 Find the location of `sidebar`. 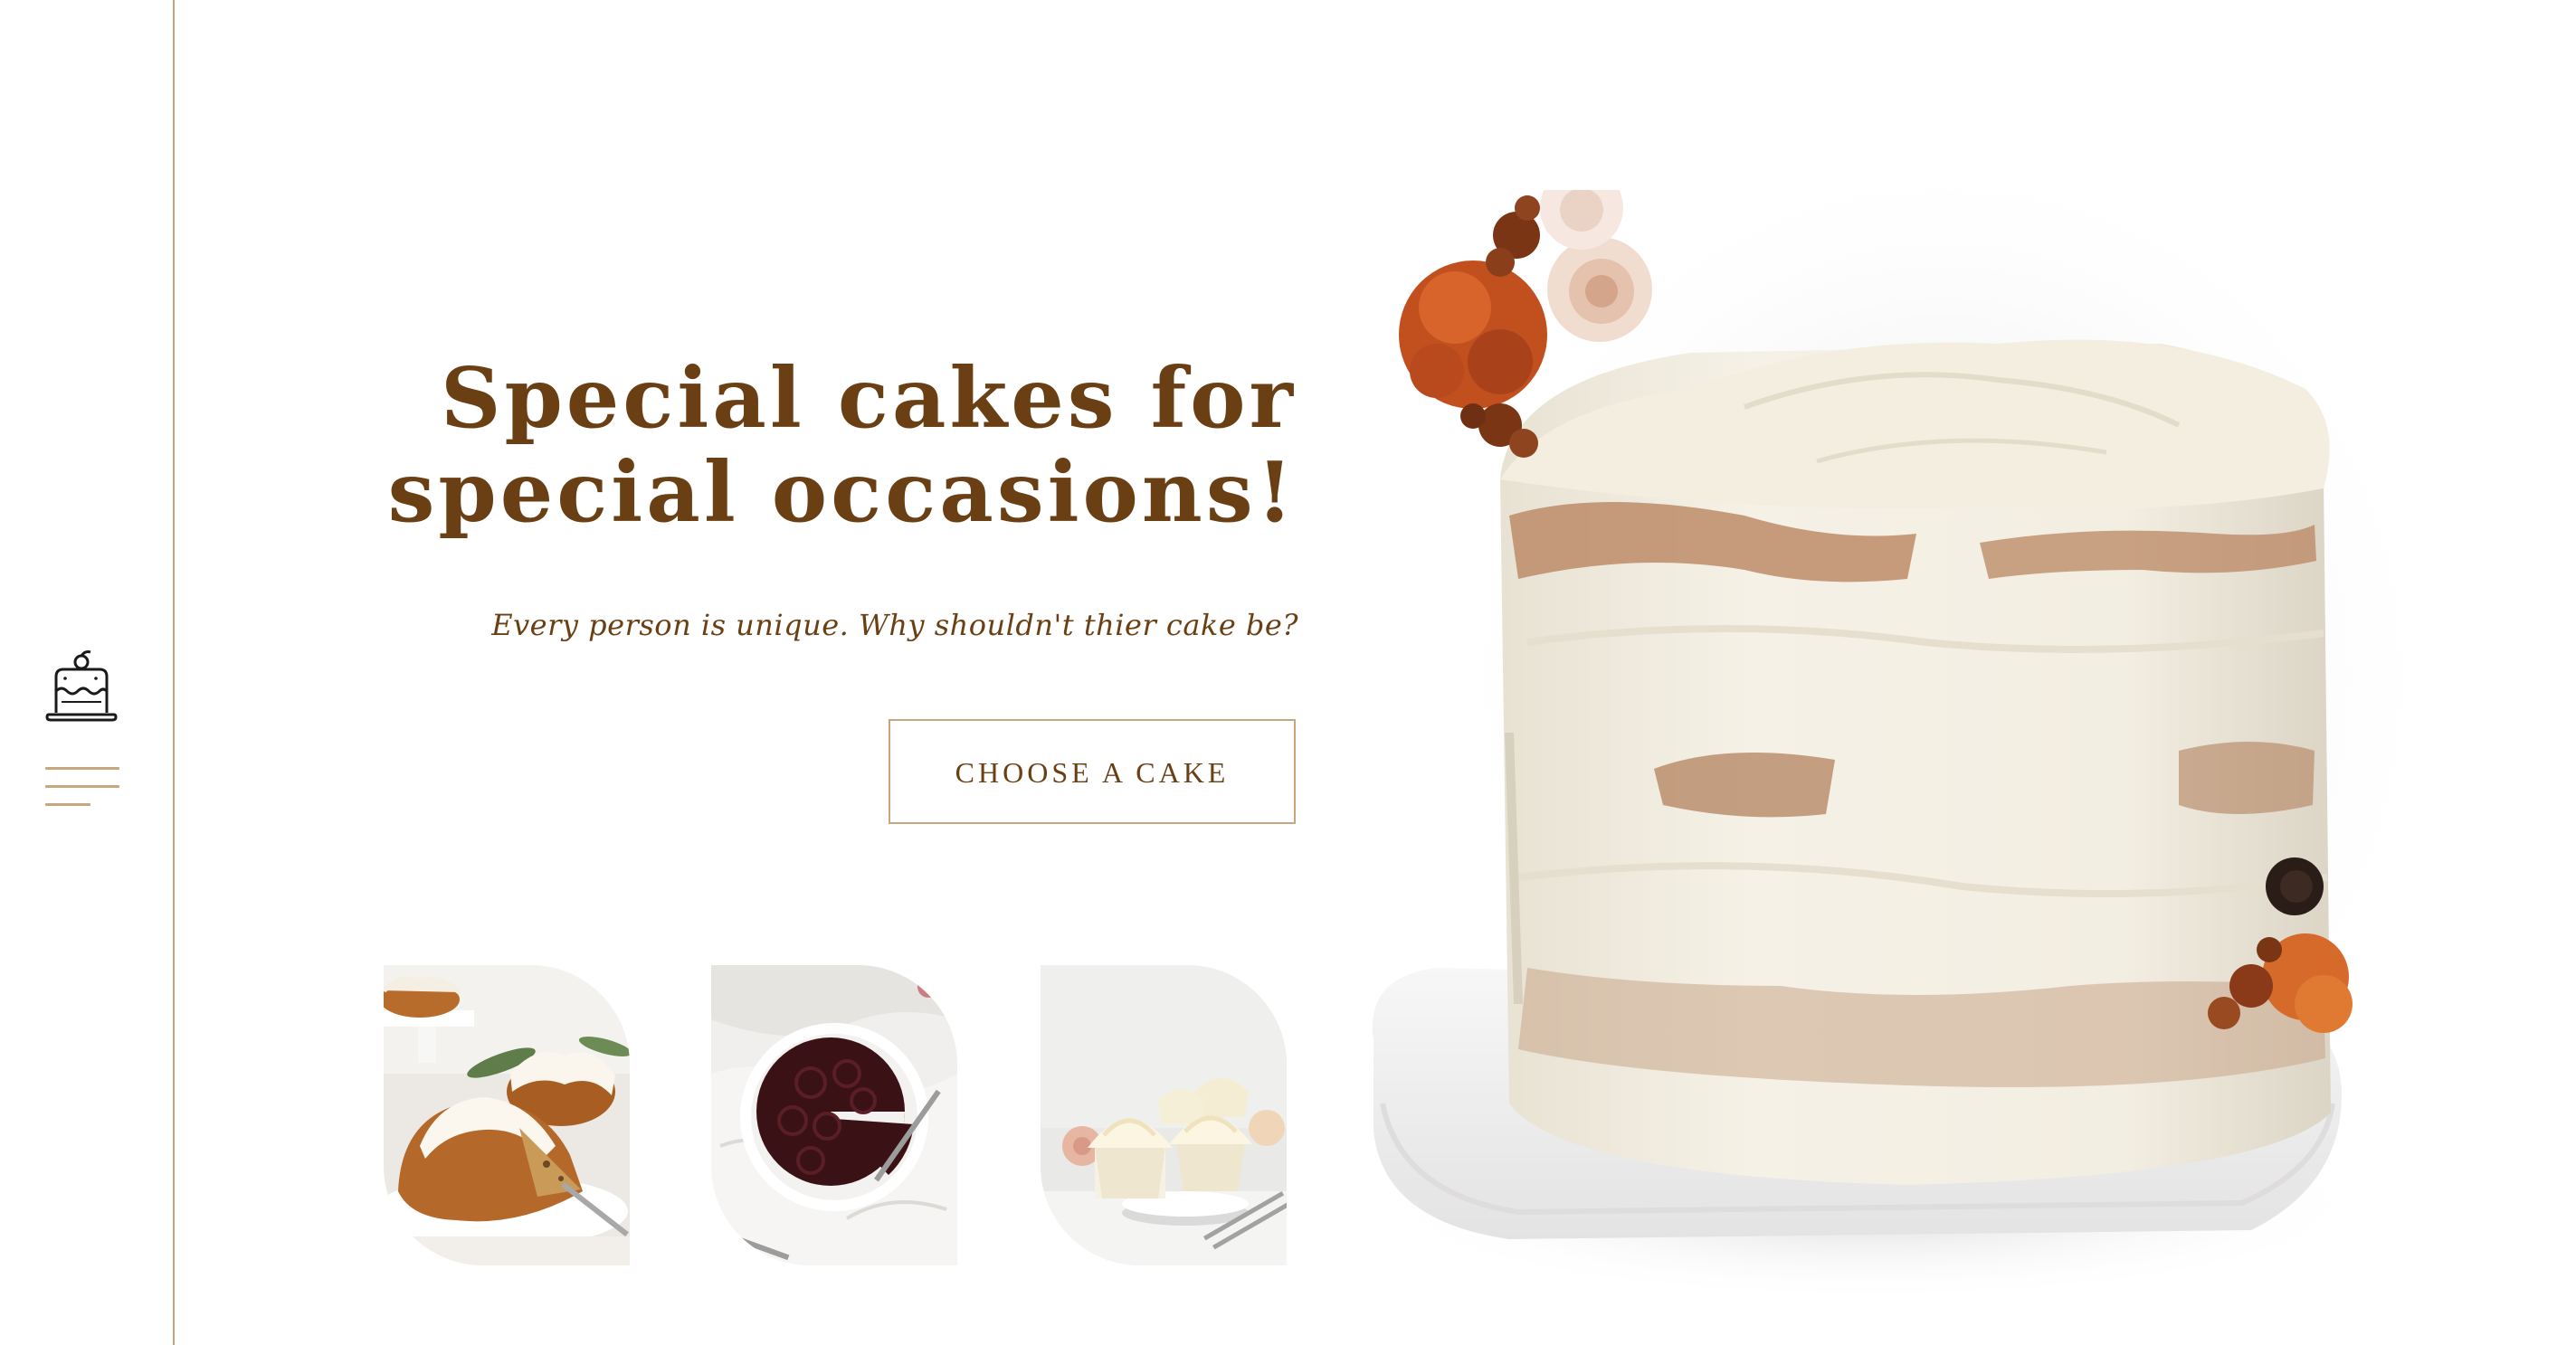

sidebar is located at coordinates (88, 672).